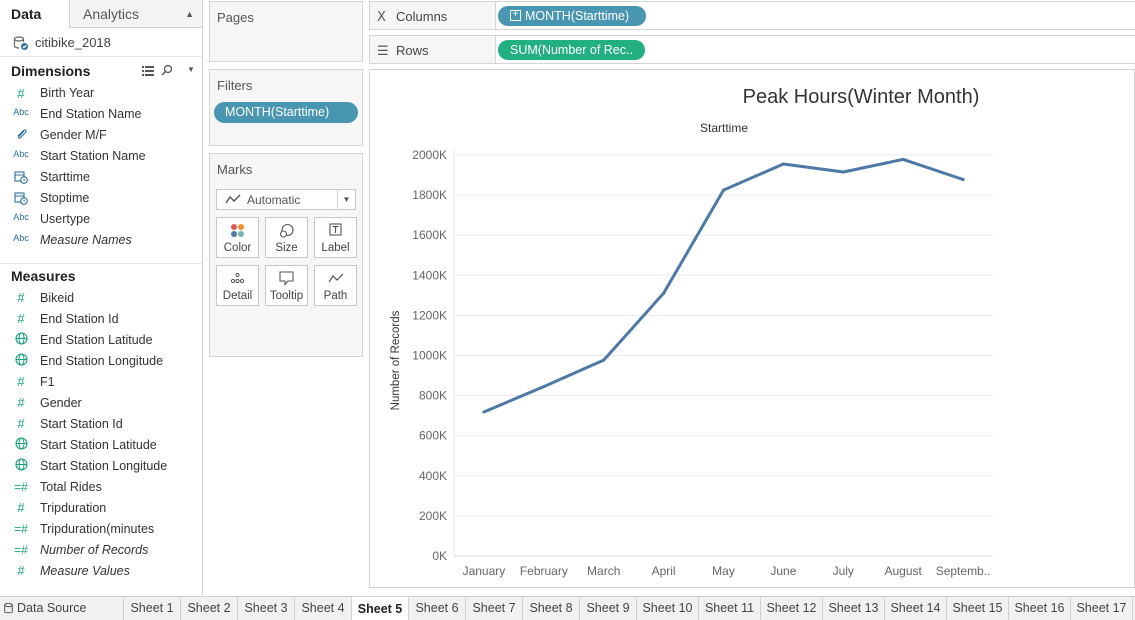 This screenshot has height=620, width=1135. I want to click on group-paperclip-icon, so click(21, 136).